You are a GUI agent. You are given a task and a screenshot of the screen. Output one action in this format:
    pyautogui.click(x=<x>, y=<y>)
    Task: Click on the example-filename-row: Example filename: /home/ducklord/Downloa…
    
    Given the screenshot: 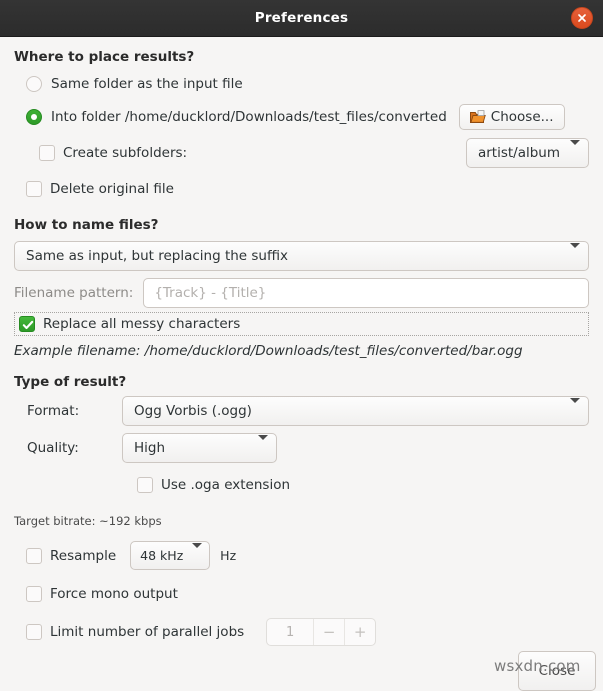 What is the action you would take?
    pyautogui.click(x=301, y=351)
    